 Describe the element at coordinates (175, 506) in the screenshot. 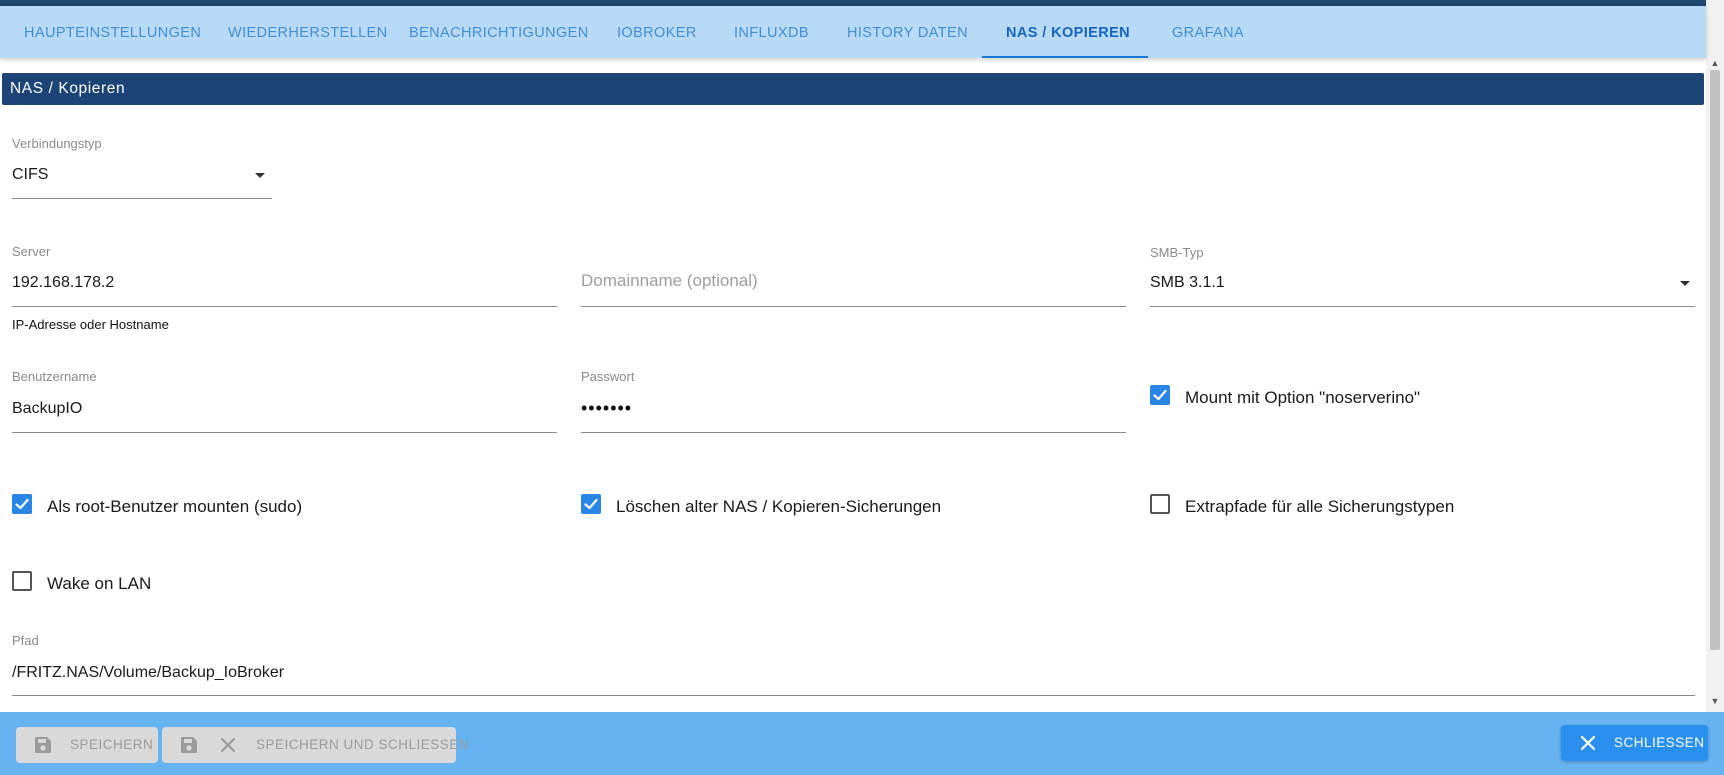

I see `sudo-label: Als root-Benutzer mounten (sudo)` at that location.